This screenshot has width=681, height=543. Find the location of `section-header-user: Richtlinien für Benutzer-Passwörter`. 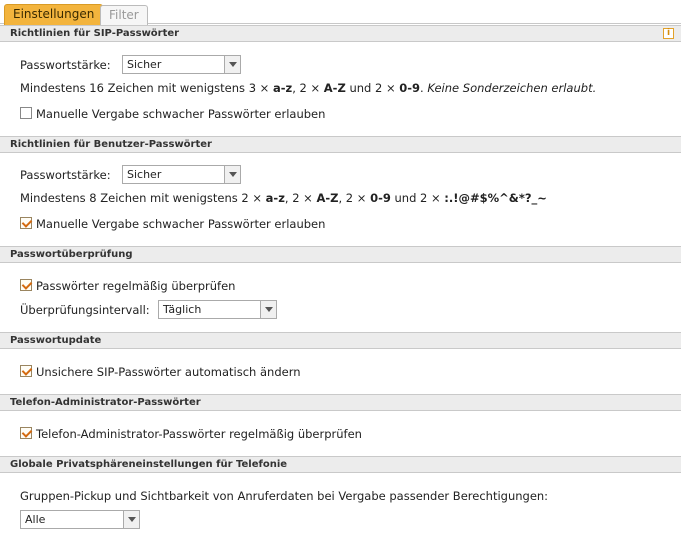

section-header-user: Richtlinien für Benutzer-Passwörter is located at coordinates (340, 144).